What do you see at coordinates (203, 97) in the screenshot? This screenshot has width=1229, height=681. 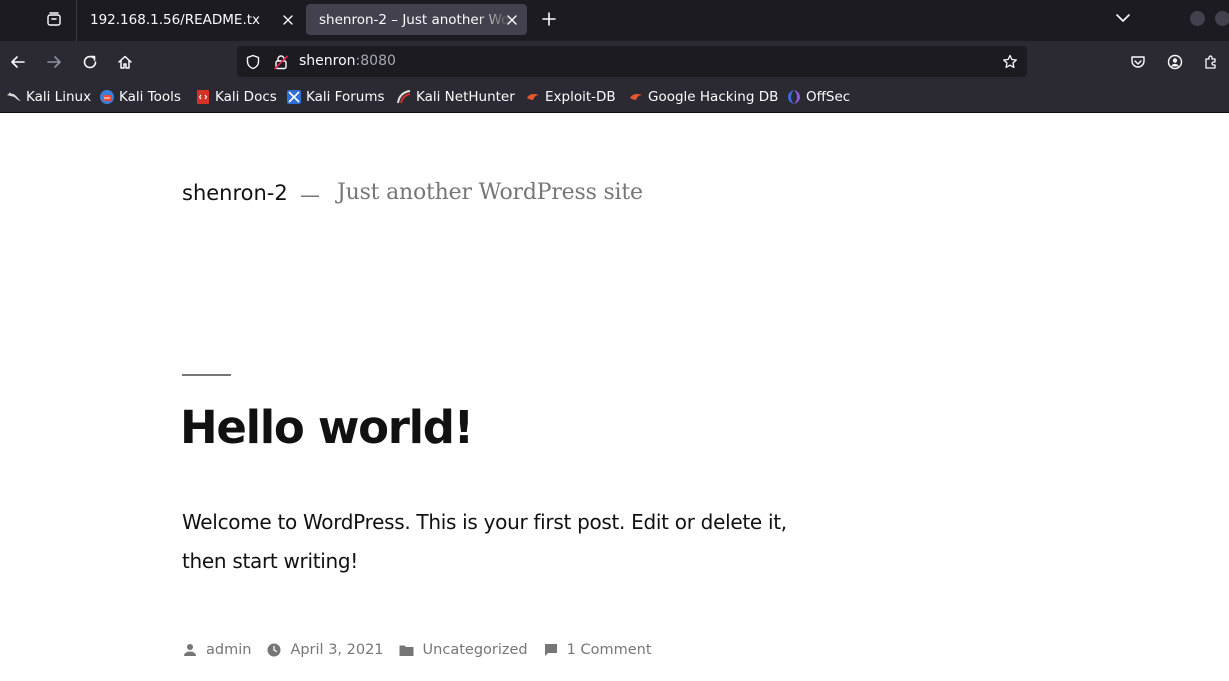 I see `kali-docs-icon` at bounding box center [203, 97].